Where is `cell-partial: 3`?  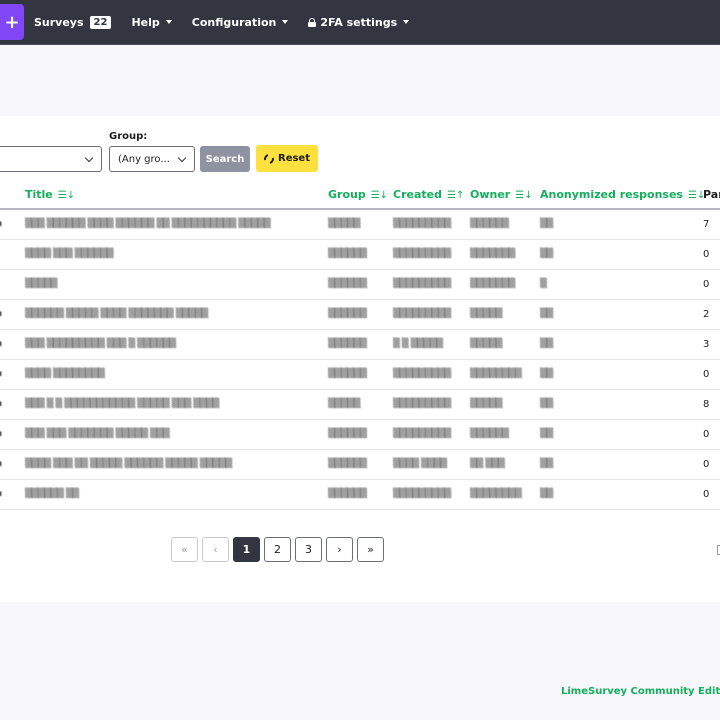
cell-partial: 3 is located at coordinates (706, 344).